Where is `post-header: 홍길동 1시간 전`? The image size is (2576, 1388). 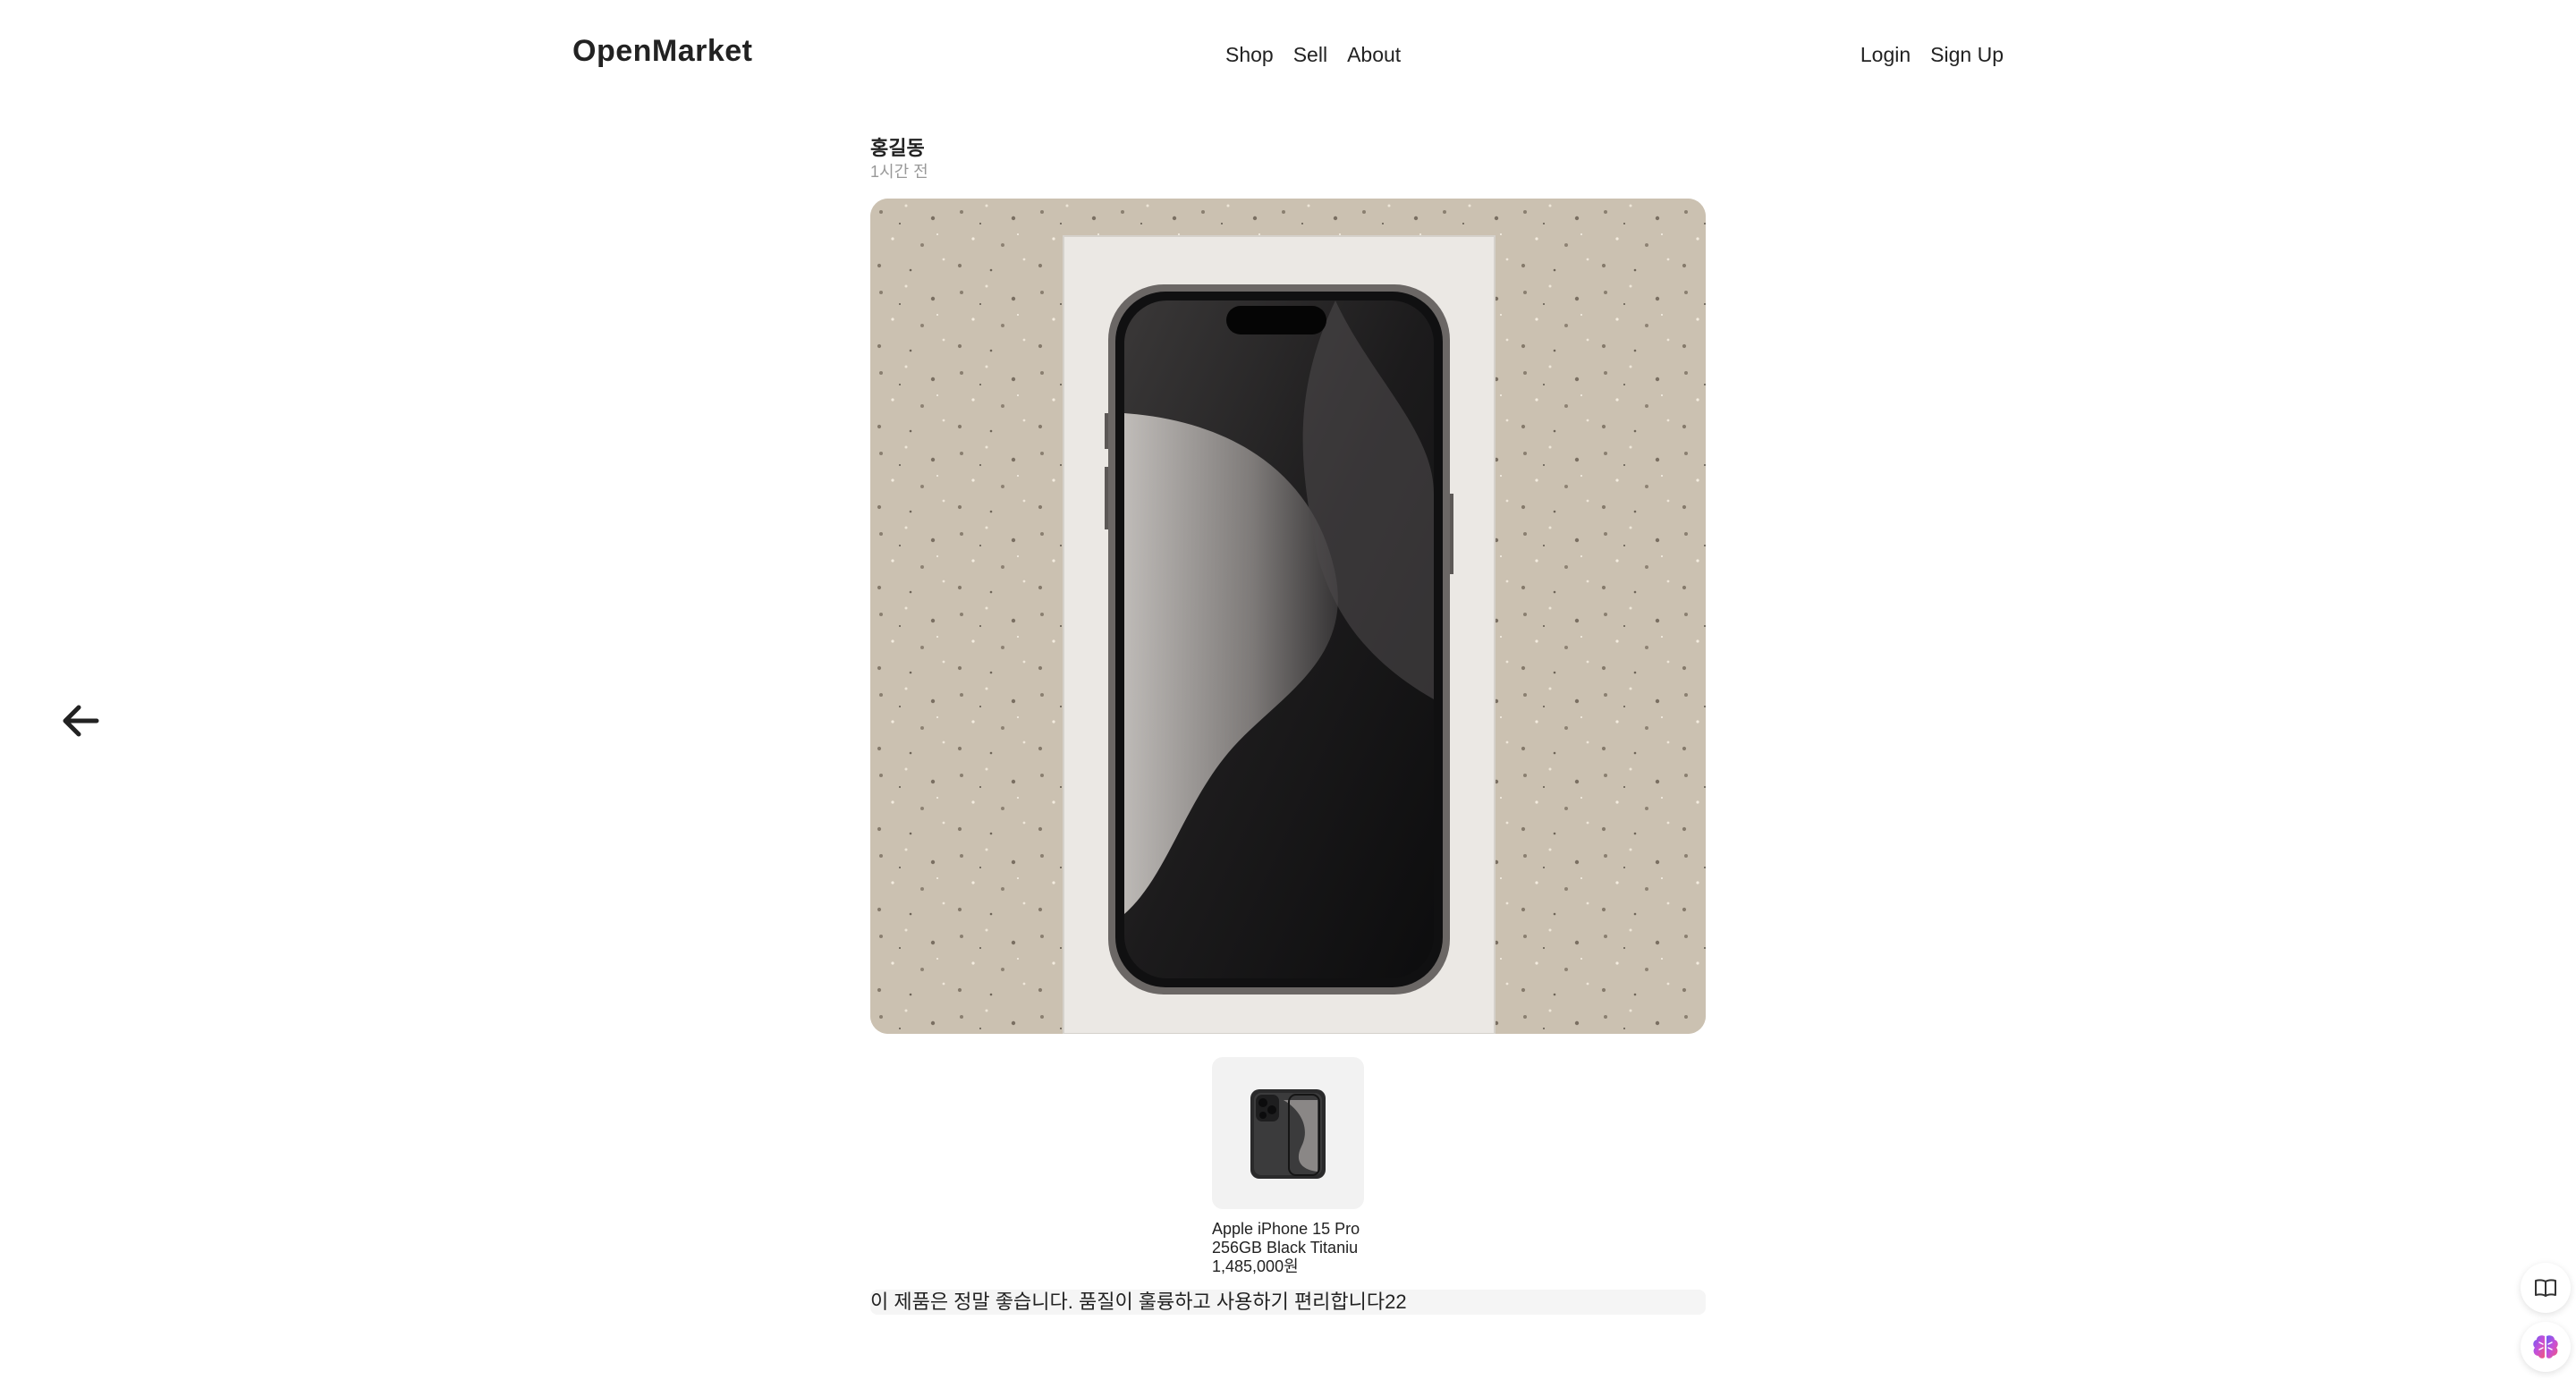
post-header: 홍길동 1시간 전 is located at coordinates (899, 159).